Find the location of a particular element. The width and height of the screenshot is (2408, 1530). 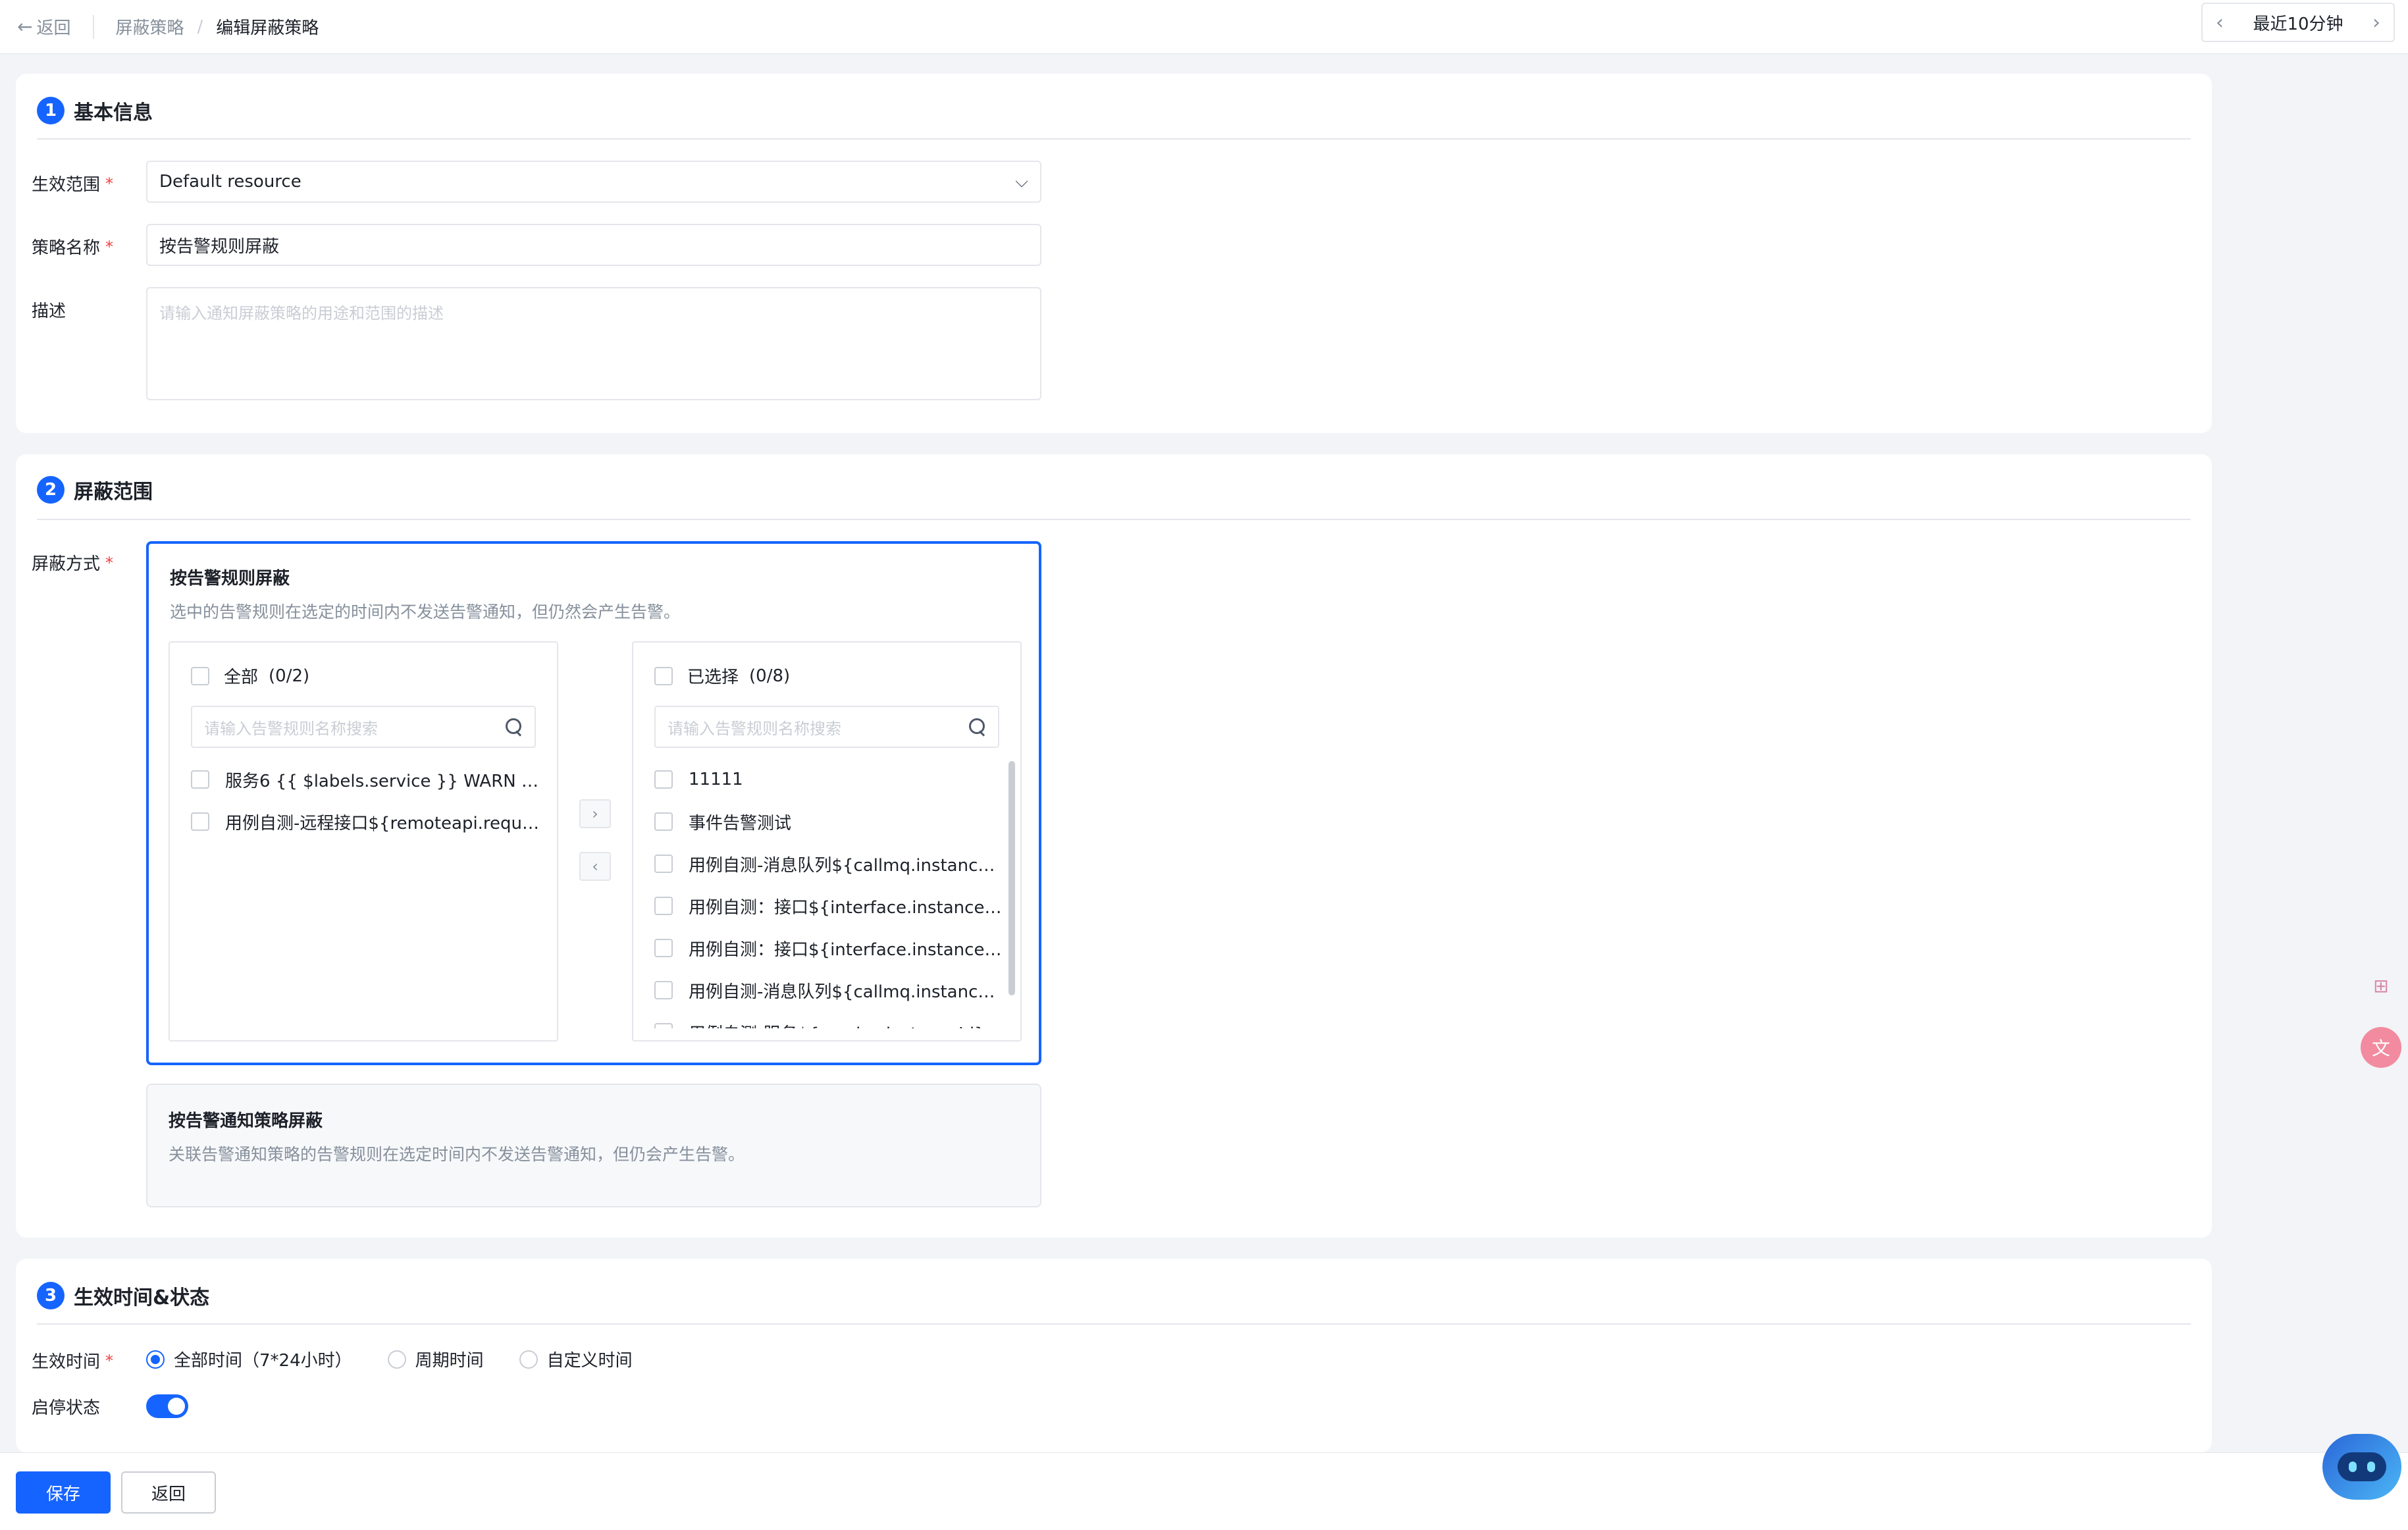

divider is located at coordinates (94, 26).